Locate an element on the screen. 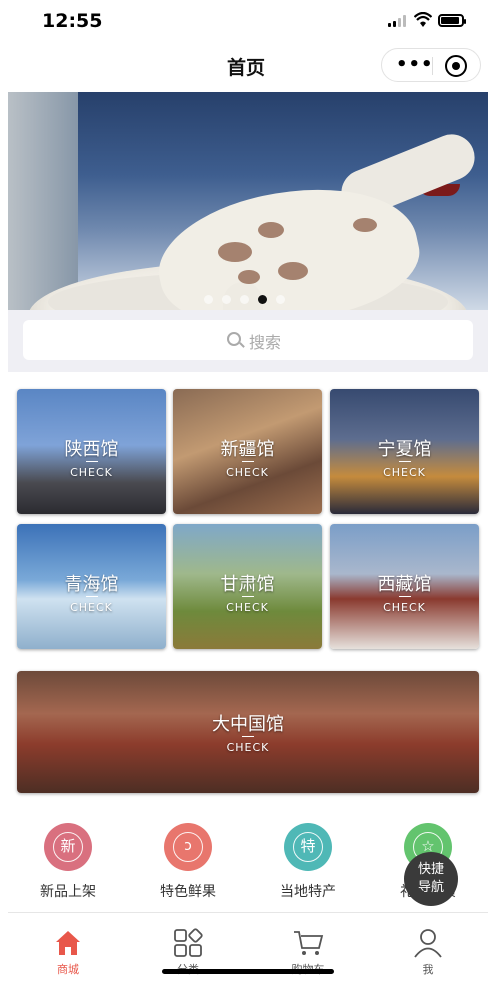 Image resolution: width=492 pixels, height=983 pixels. pavilion-tile-gansu: 甘肃馆 CHECK is located at coordinates (247, 586).